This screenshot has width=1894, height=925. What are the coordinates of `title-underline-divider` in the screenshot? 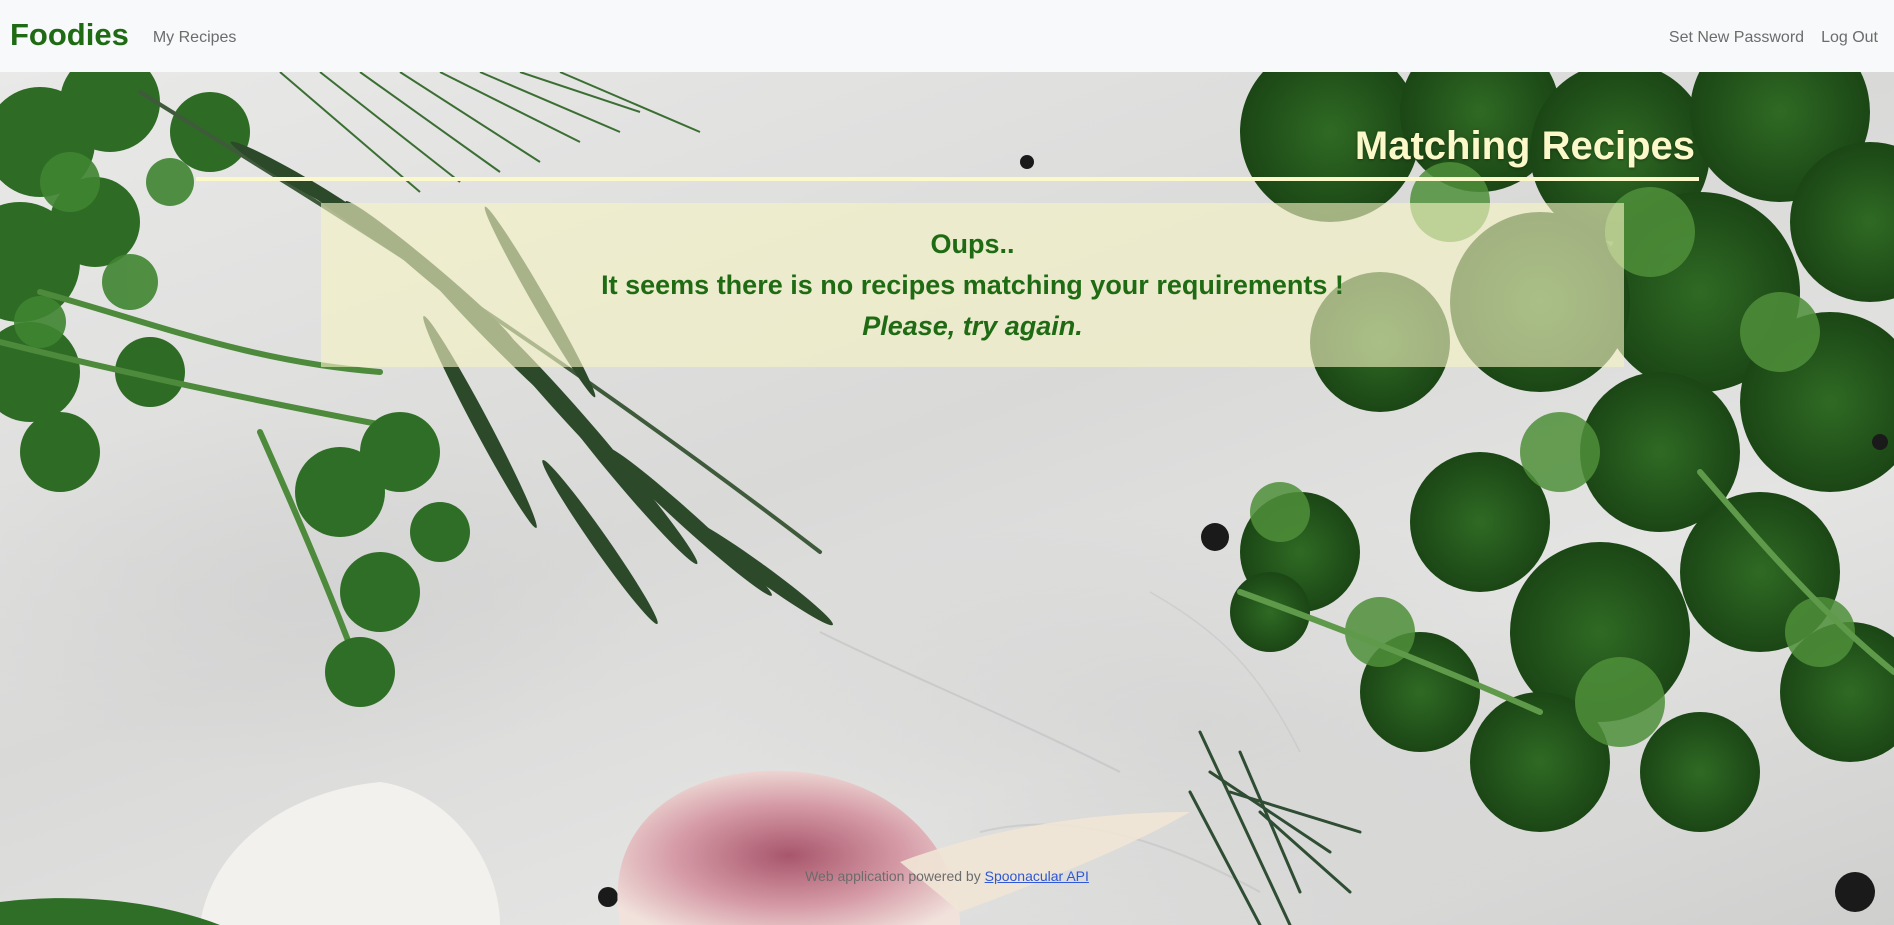 It's located at (947, 179).